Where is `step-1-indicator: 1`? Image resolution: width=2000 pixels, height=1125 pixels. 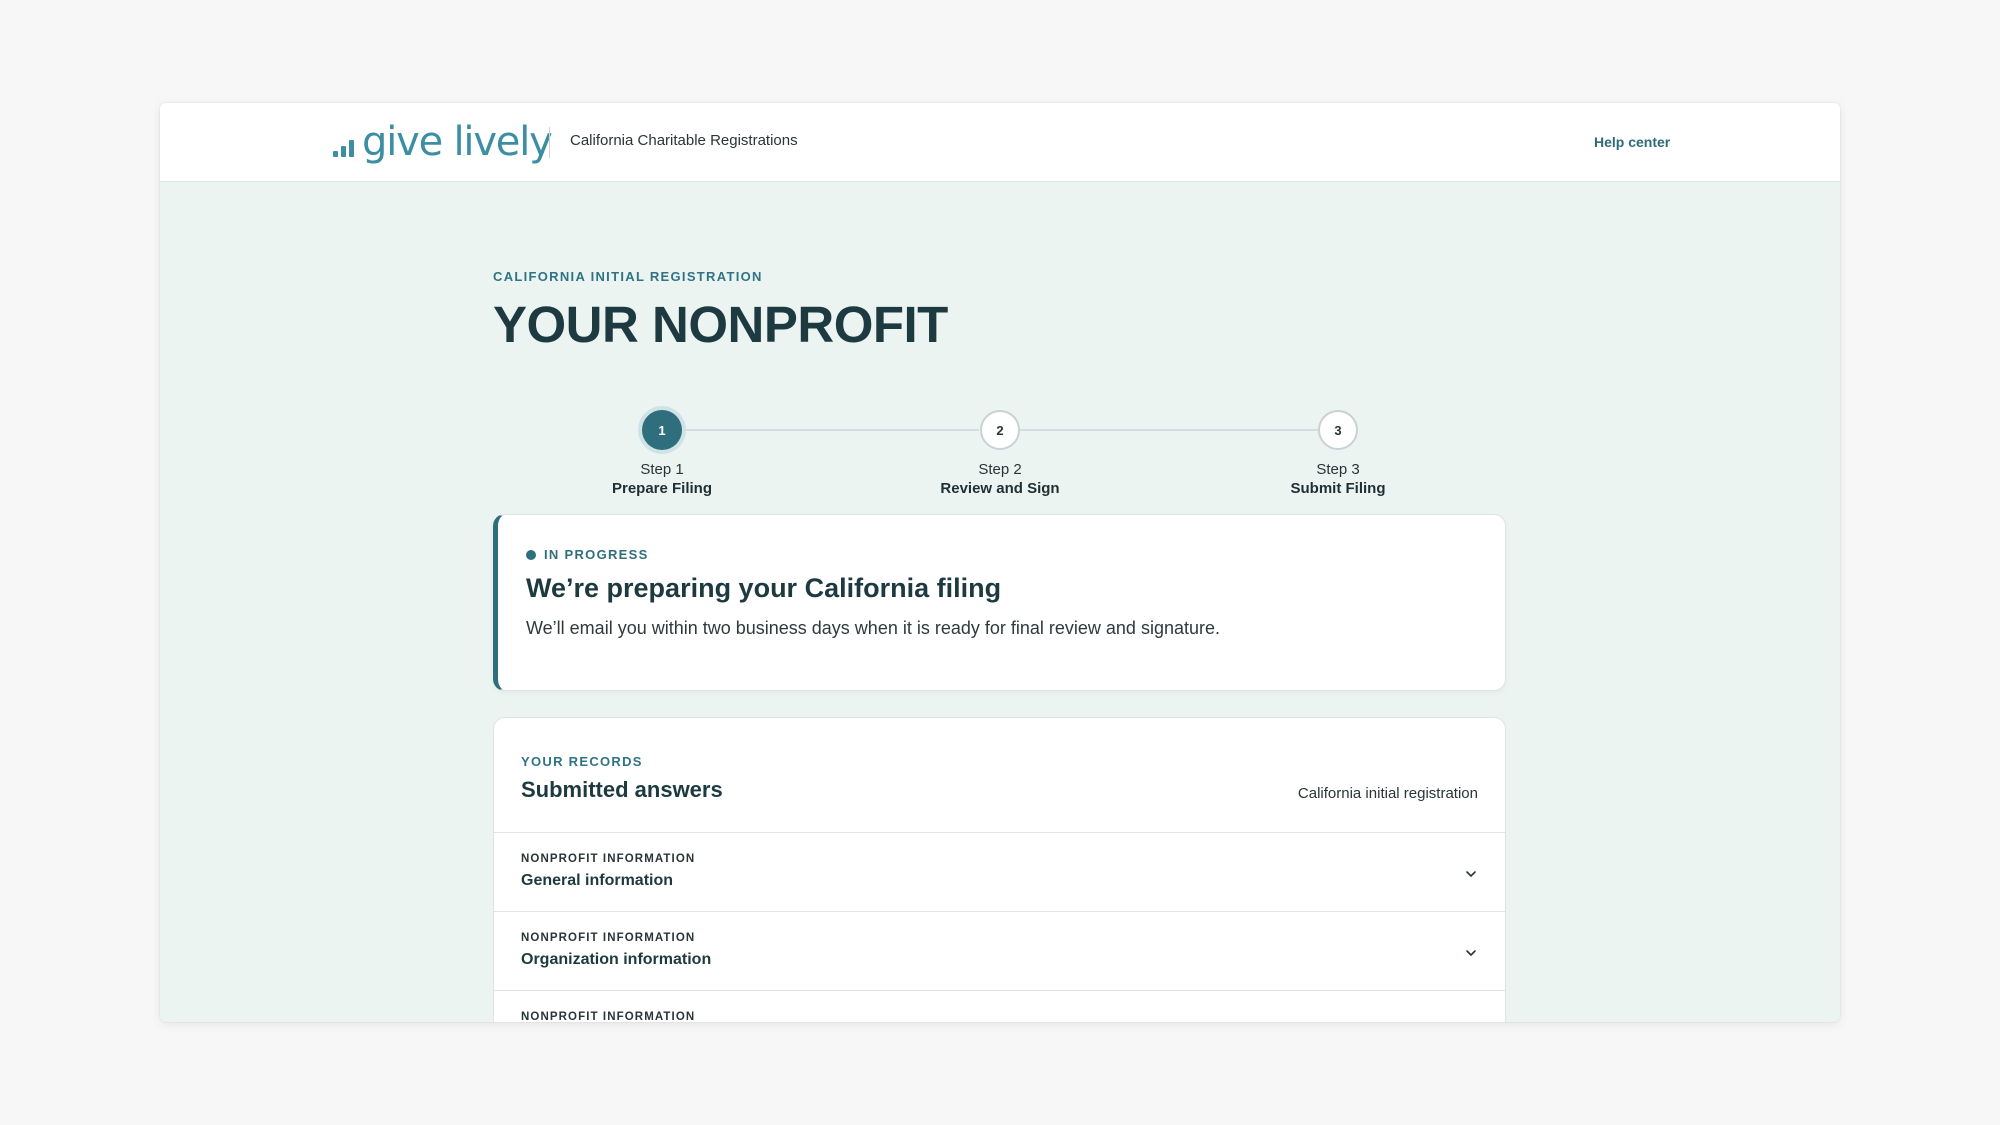
step-1-indicator: 1 is located at coordinates (662, 430).